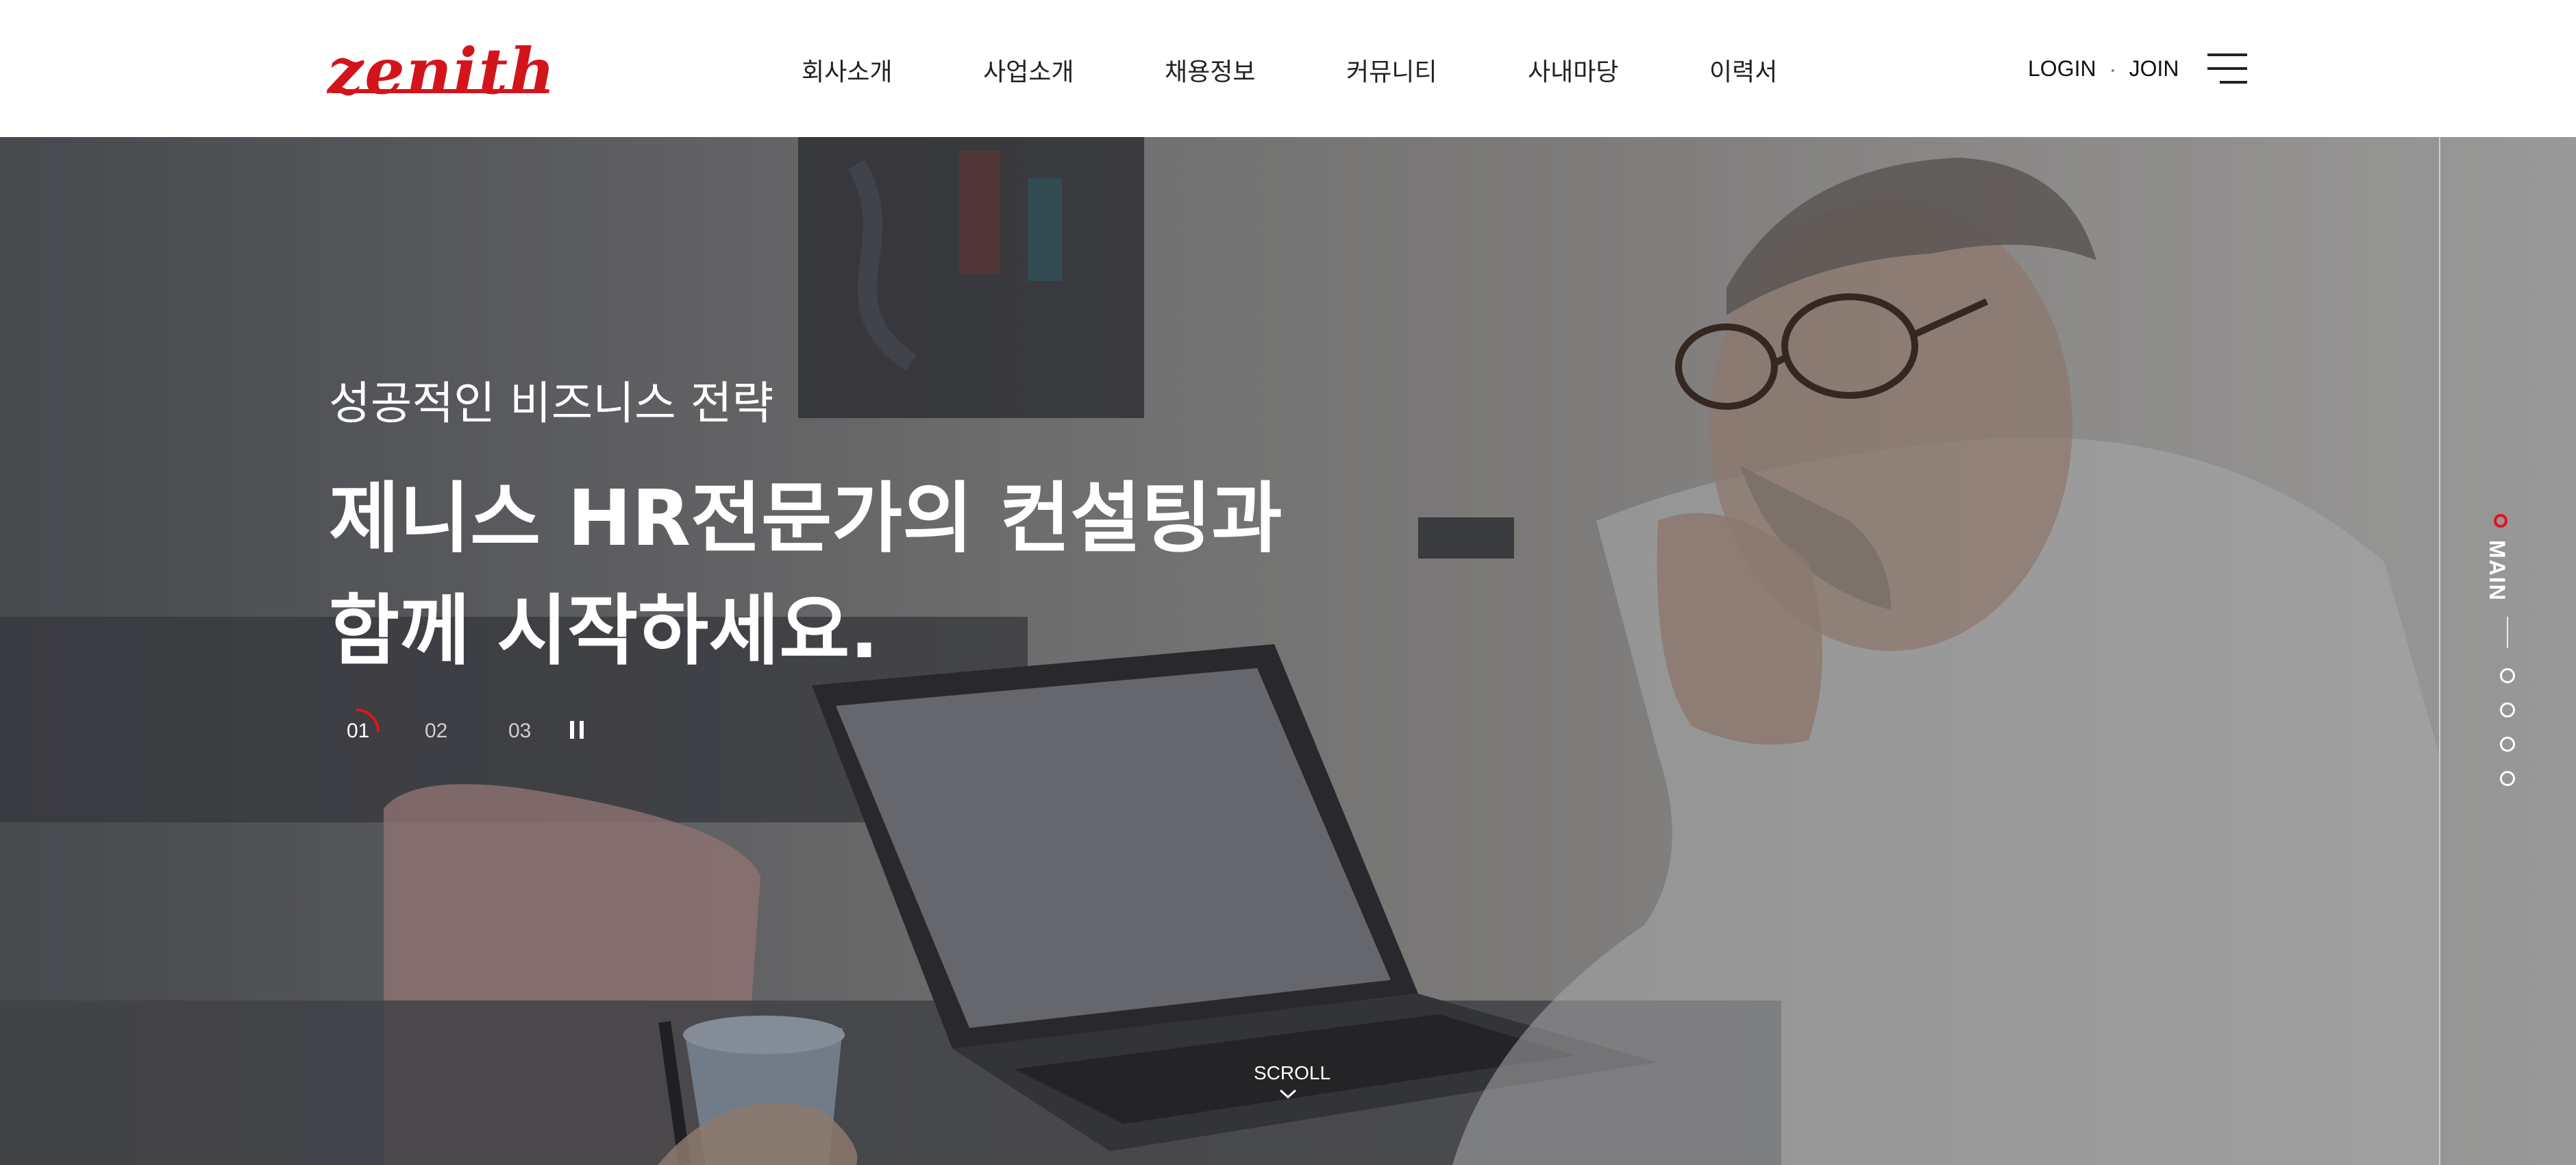 This screenshot has width=2576, height=1165. I want to click on main-navigation: 회사소개 사업소개 채용정보 커뮤니티 사내마당 이력서, so click(1288, 69).